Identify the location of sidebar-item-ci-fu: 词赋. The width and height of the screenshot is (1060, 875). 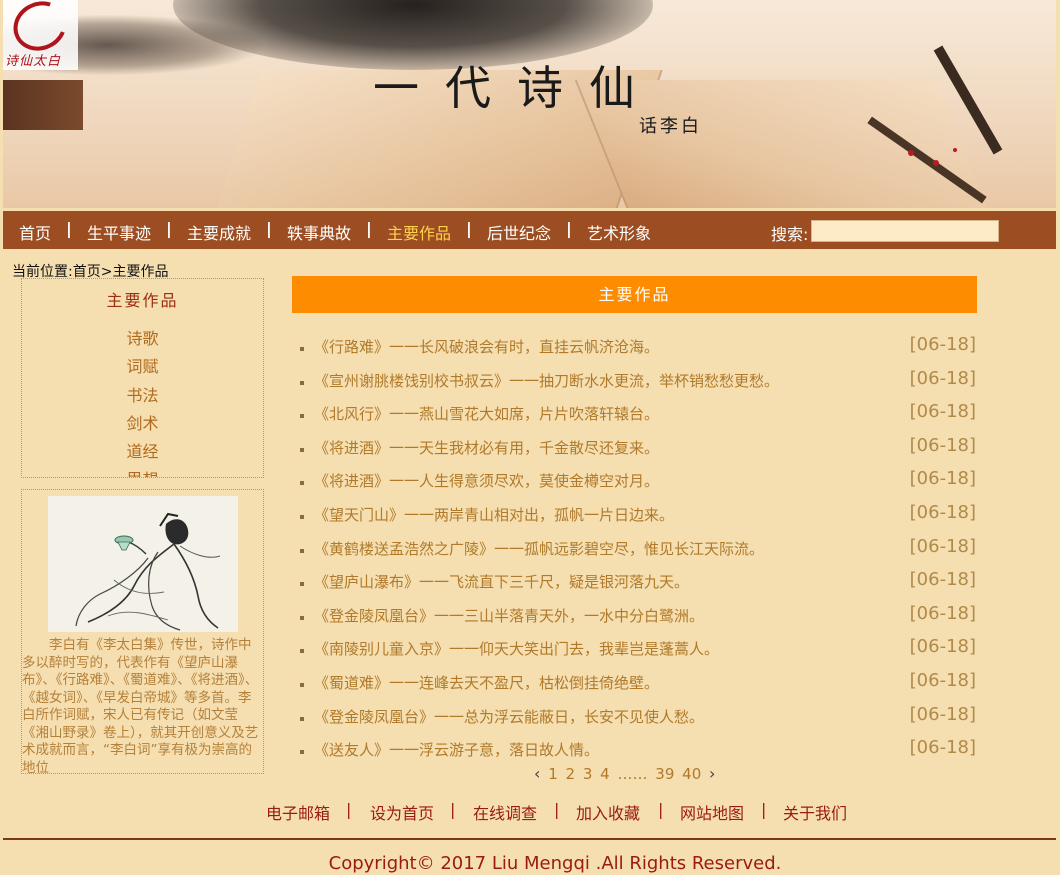
(142, 365).